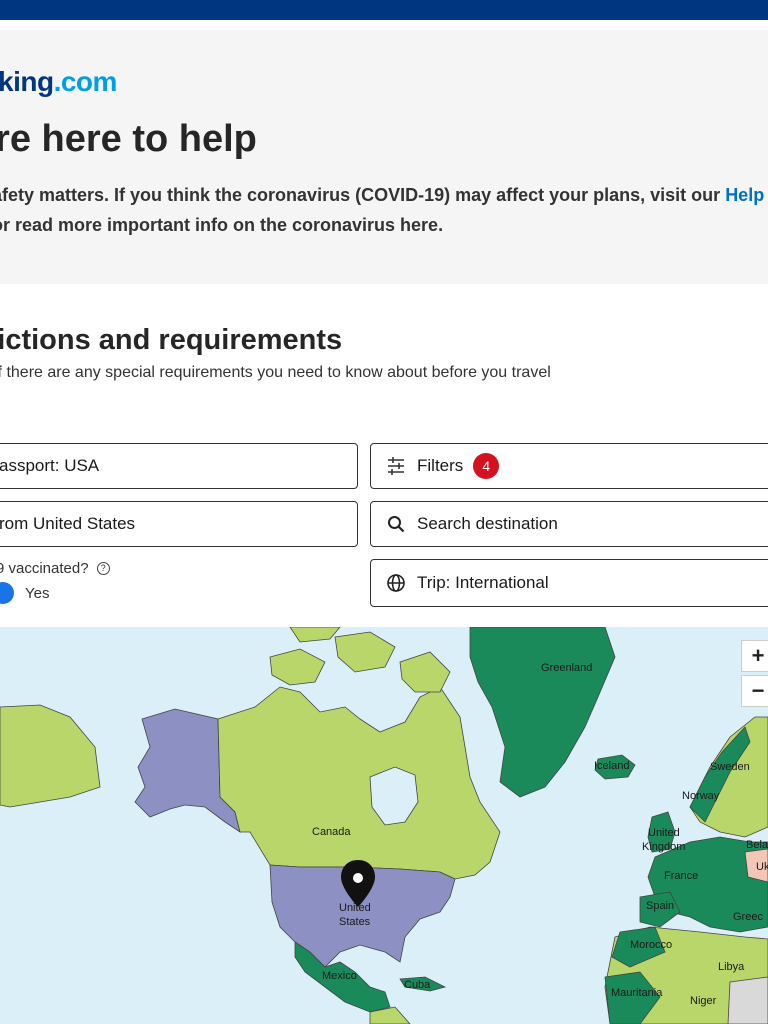 The width and height of the screenshot is (768, 1024). What do you see at coordinates (103, 568) in the screenshot?
I see `question-icon: ?` at bounding box center [103, 568].